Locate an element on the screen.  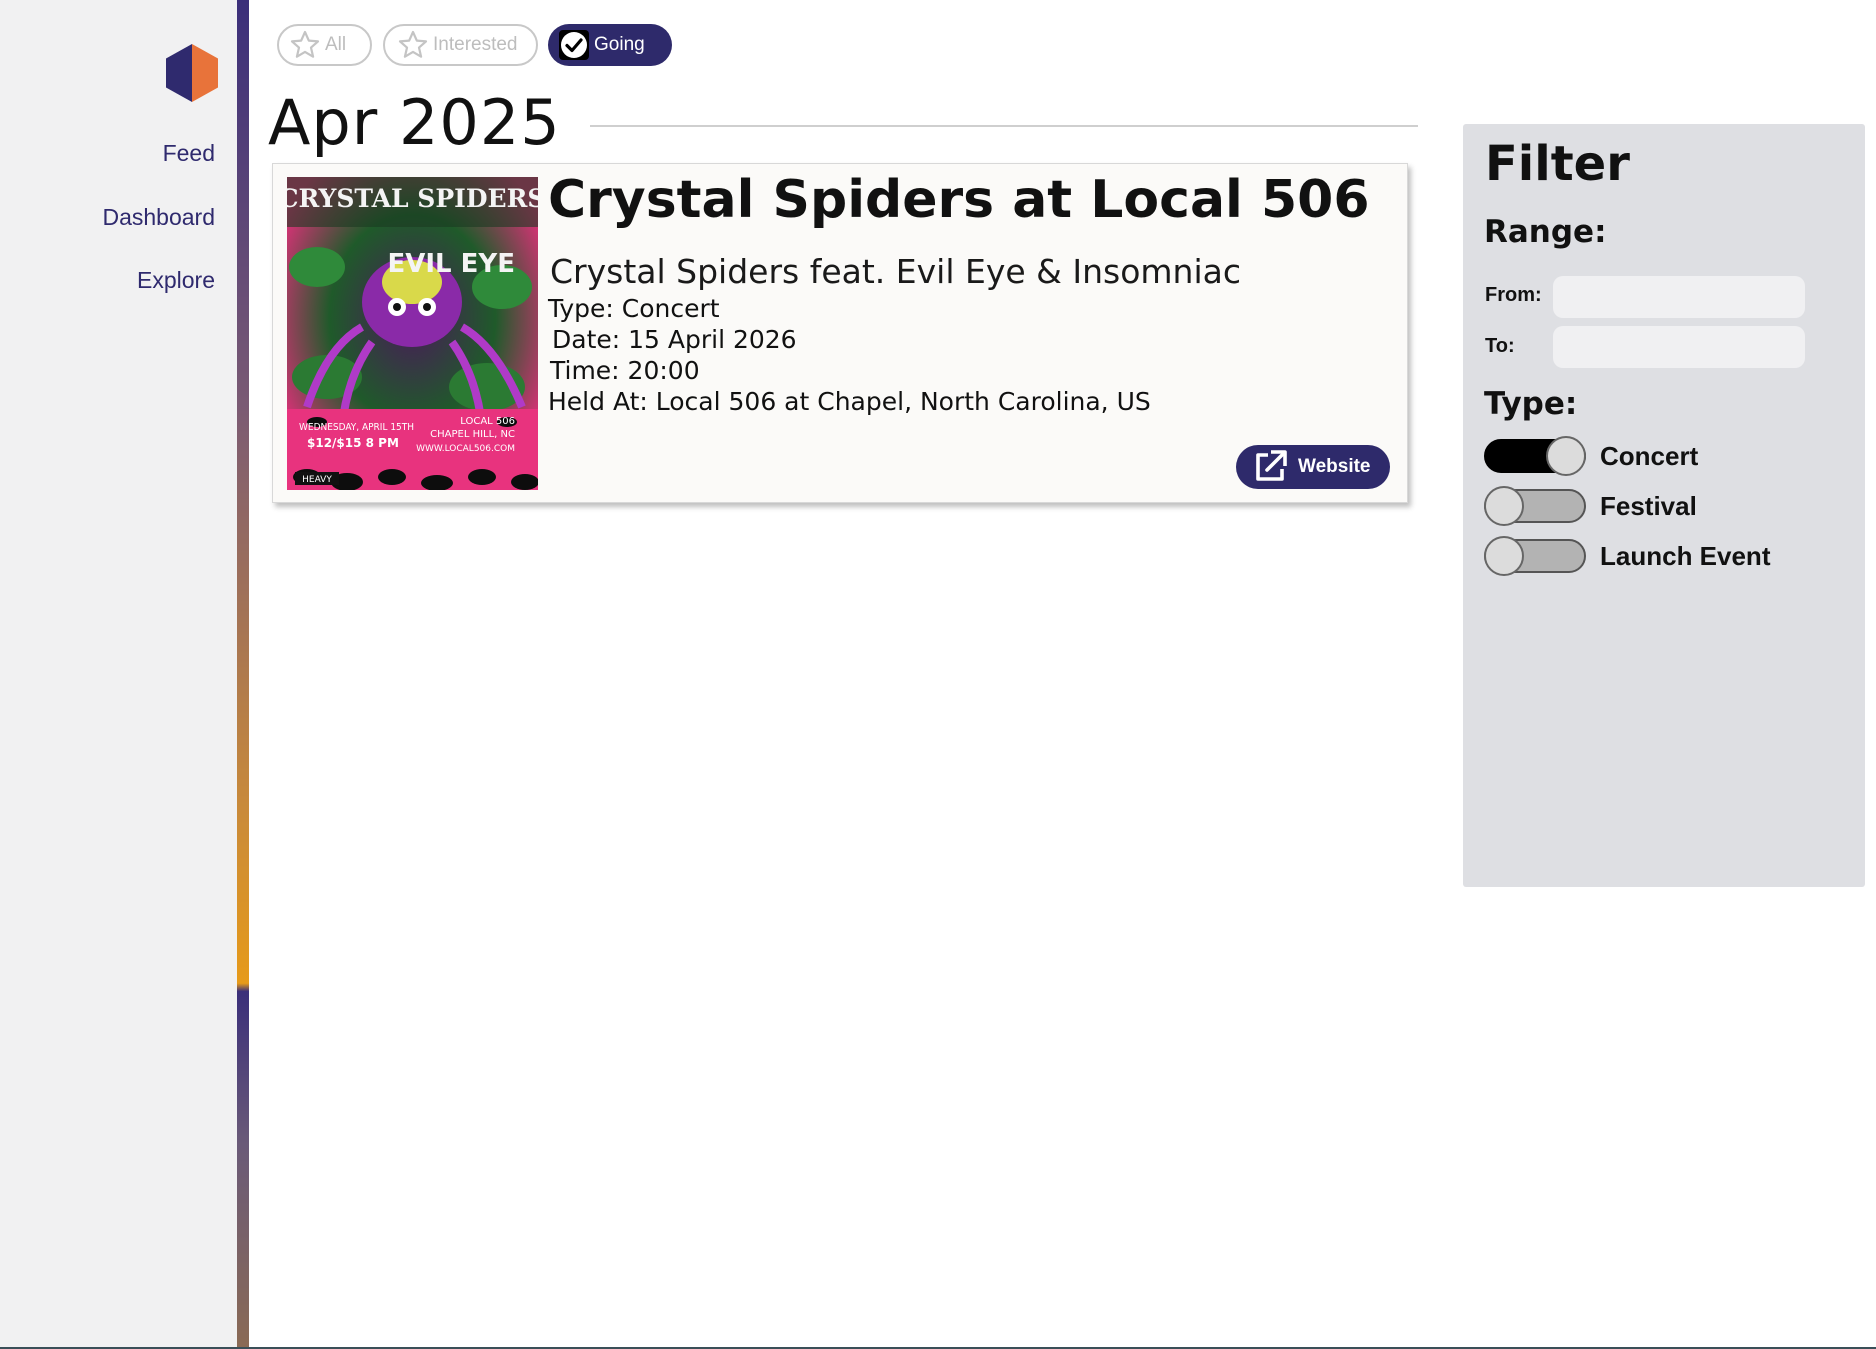
sidebar-item-dashboard: Dashboard is located at coordinates (158, 217).